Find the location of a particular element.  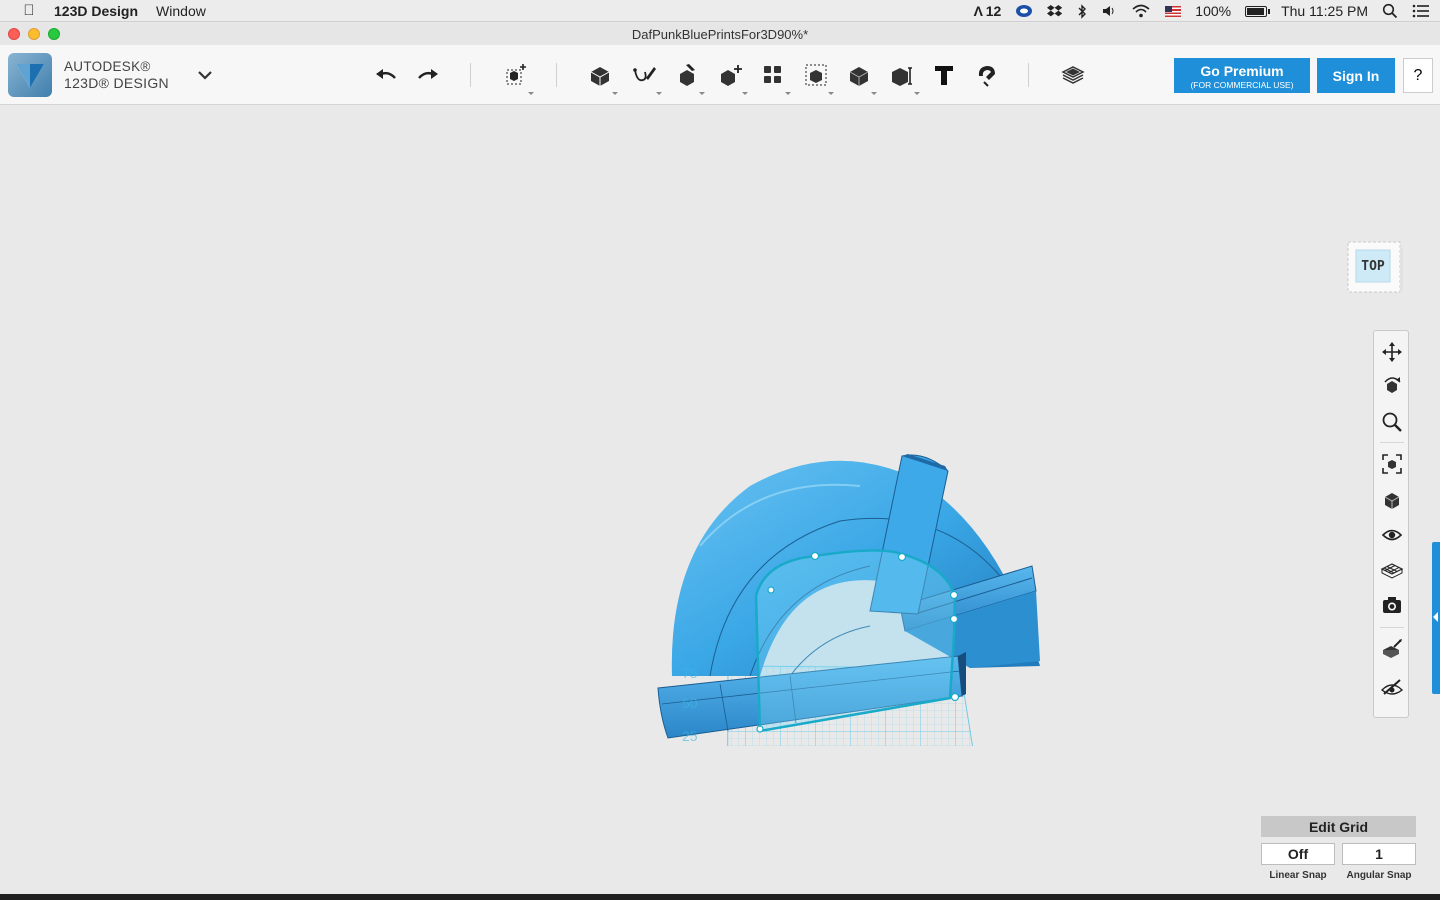

helmet-model: 50 75 100 125 150 175 200 225 75 50 25 is located at coordinates (850, 546).